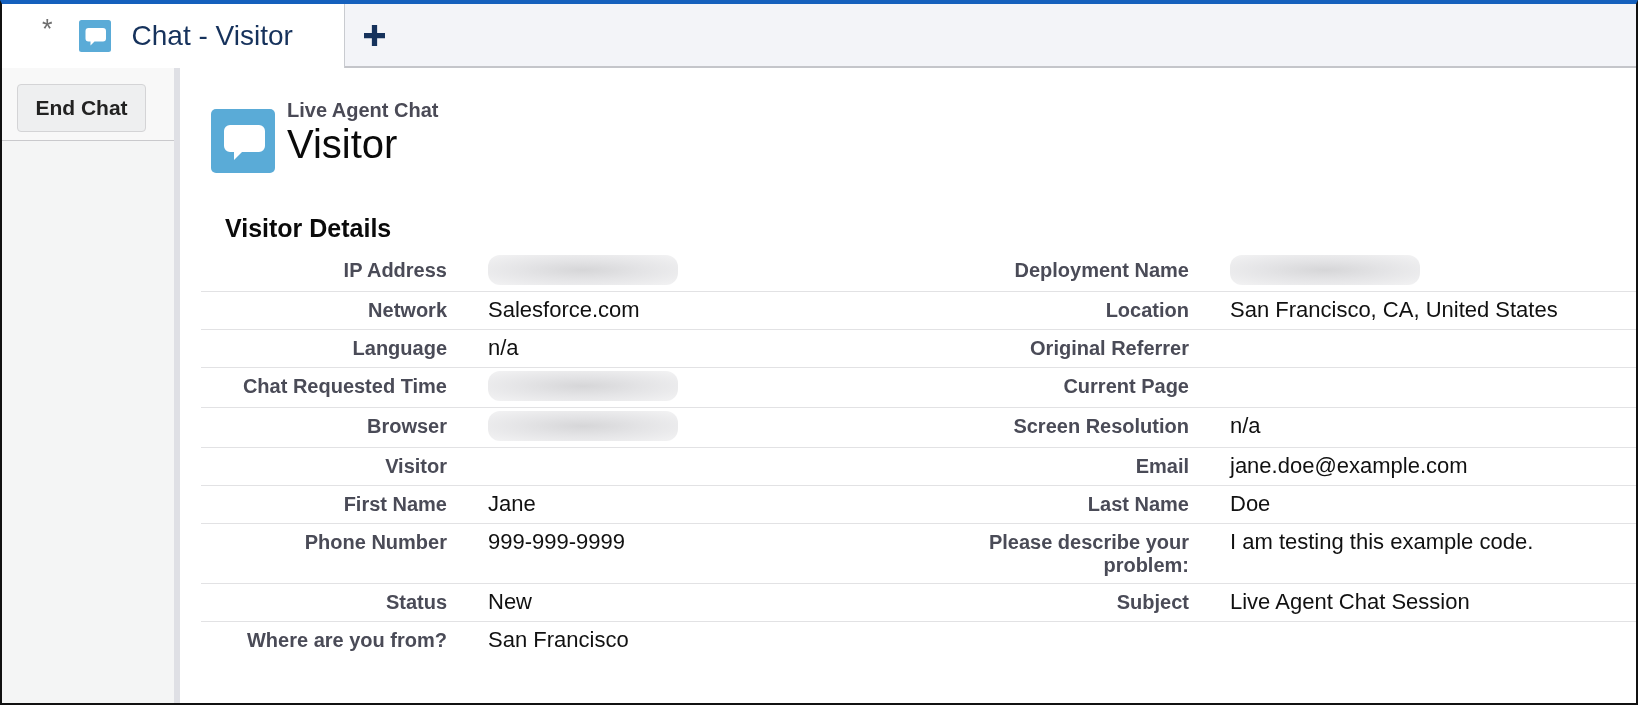  Describe the element at coordinates (47, 29) in the screenshot. I see `unsaved-marker: *` at that location.